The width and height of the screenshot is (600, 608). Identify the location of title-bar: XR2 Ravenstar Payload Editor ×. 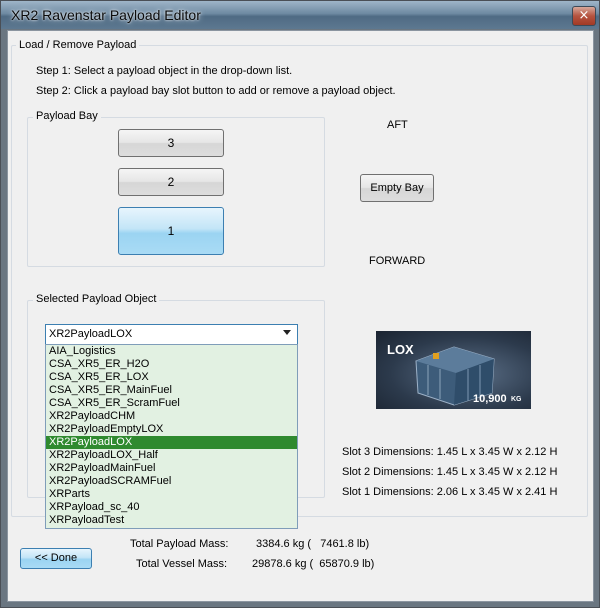
(300, 15).